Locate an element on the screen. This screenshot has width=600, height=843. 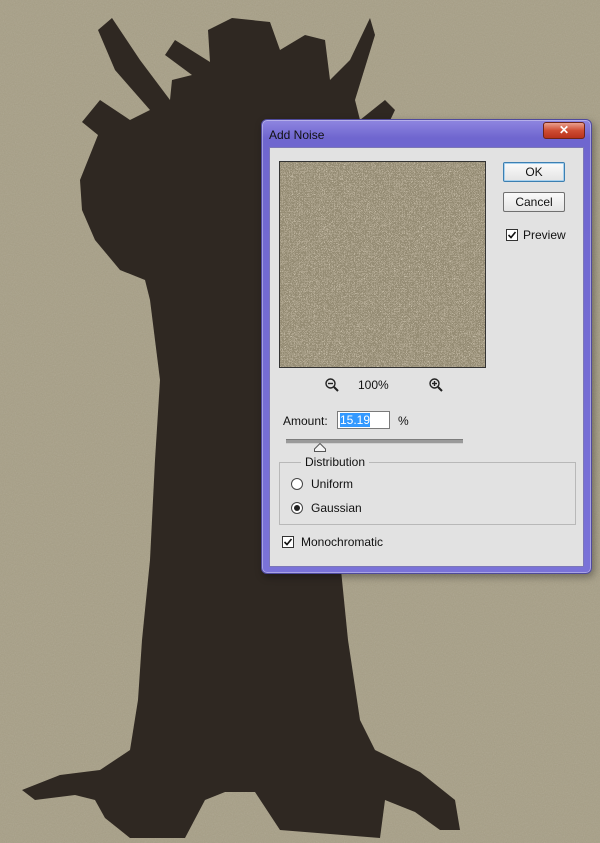
dialog-titlebar: Add Noise ✕ is located at coordinates (426, 134).